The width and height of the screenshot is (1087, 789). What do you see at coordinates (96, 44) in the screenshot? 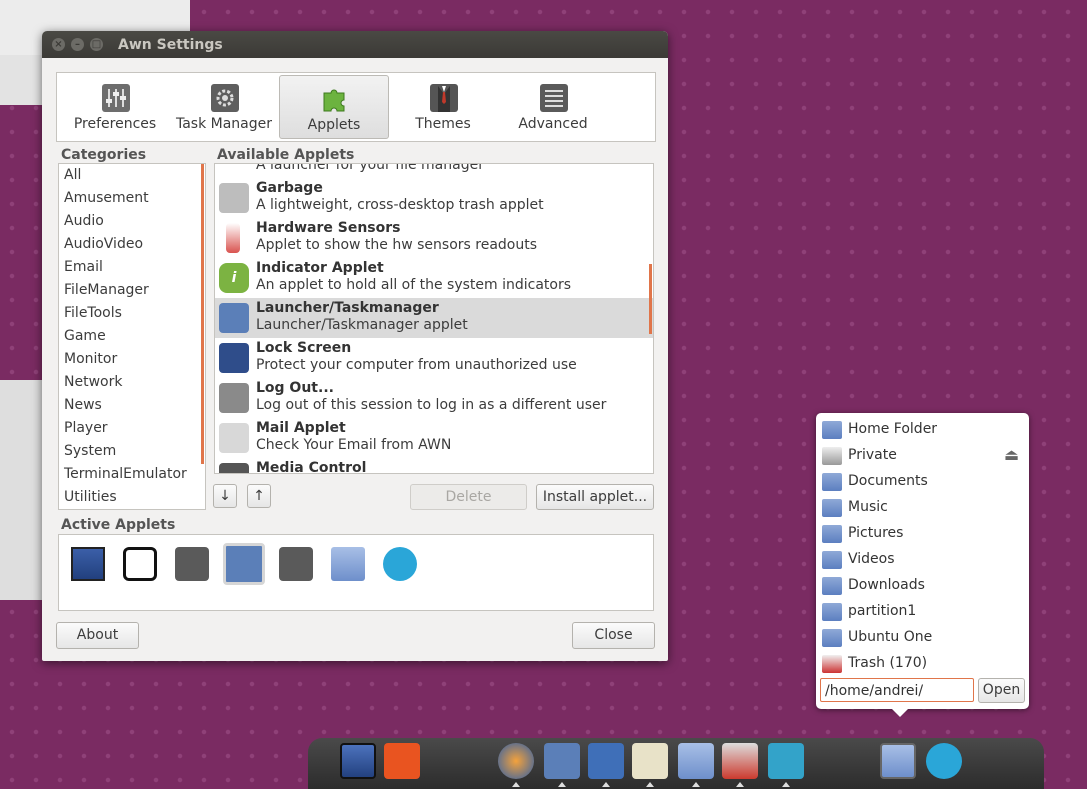
I see `maximize-icon: □` at bounding box center [96, 44].